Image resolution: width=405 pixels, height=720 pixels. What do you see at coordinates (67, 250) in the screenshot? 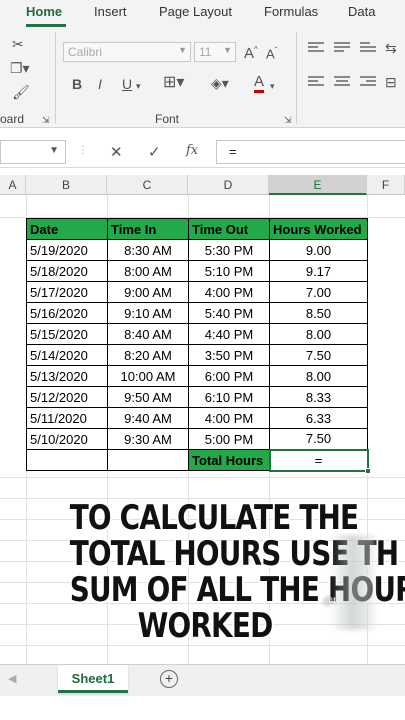
I see `cell-date: 5/19/2020` at bounding box center [67, 250].